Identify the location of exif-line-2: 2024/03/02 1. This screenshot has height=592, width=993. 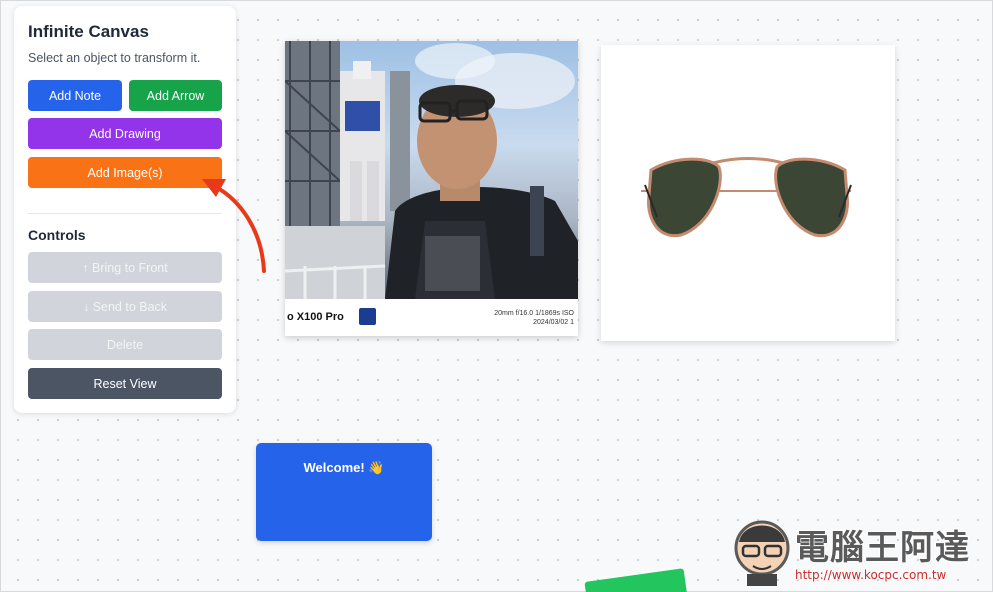
(553, 322).